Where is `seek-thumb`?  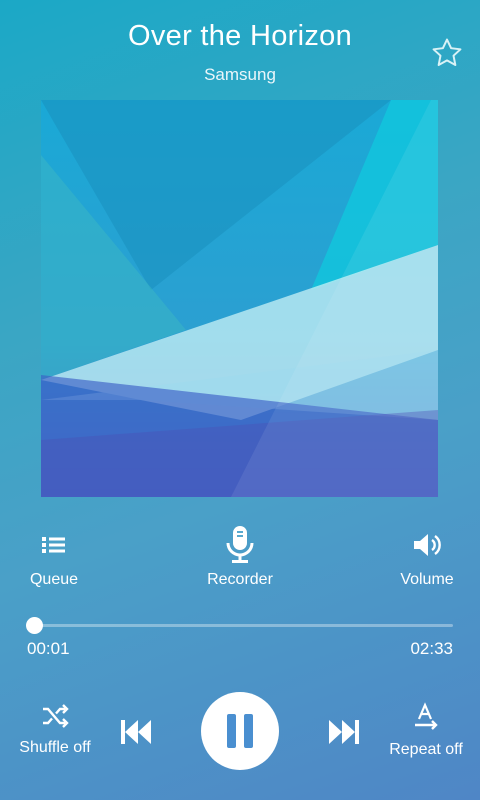 seek-thumb is located at coordinates (34, 625).